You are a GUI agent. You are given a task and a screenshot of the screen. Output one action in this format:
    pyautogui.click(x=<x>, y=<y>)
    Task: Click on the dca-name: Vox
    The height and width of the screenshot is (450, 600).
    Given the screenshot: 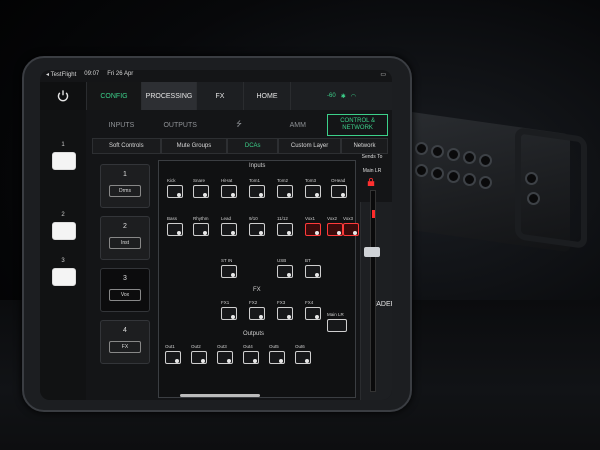 What is the action you would take?
    pyautogui.click(x=125, y=295)
    